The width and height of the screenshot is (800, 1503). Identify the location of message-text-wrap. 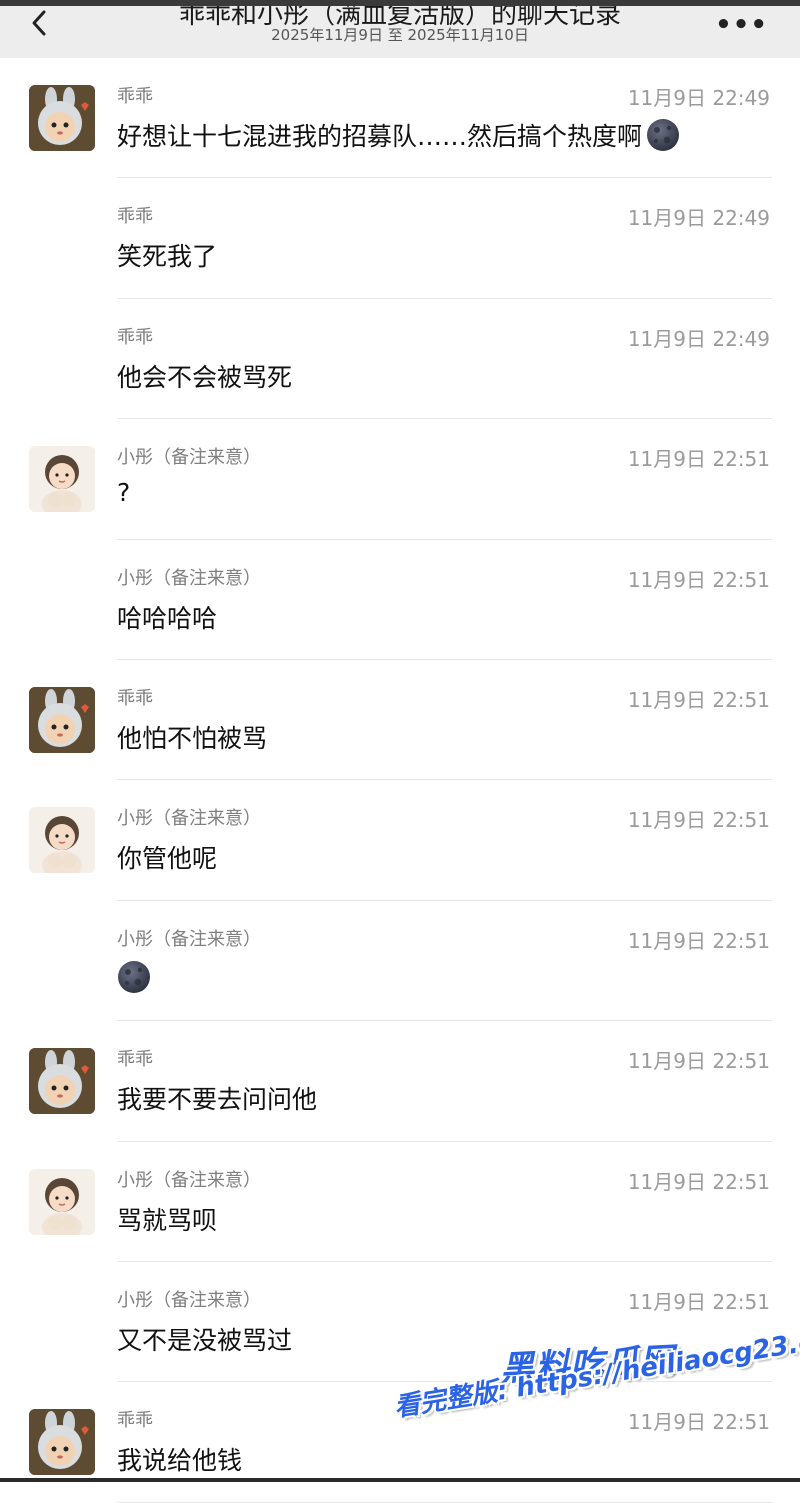
(134, 977).